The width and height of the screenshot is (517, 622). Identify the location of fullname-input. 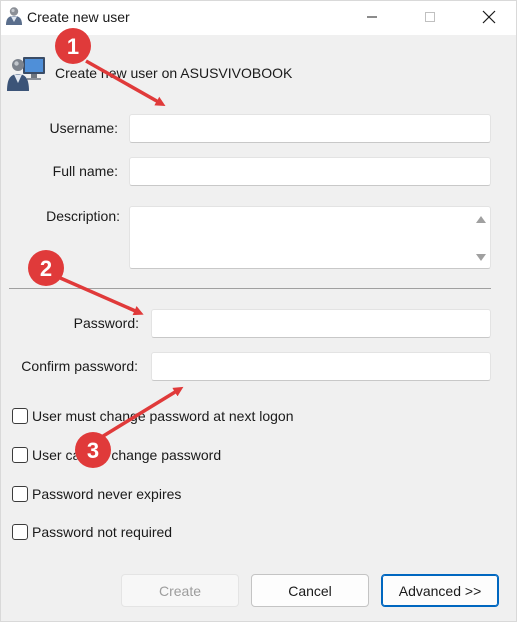
(310, 171).